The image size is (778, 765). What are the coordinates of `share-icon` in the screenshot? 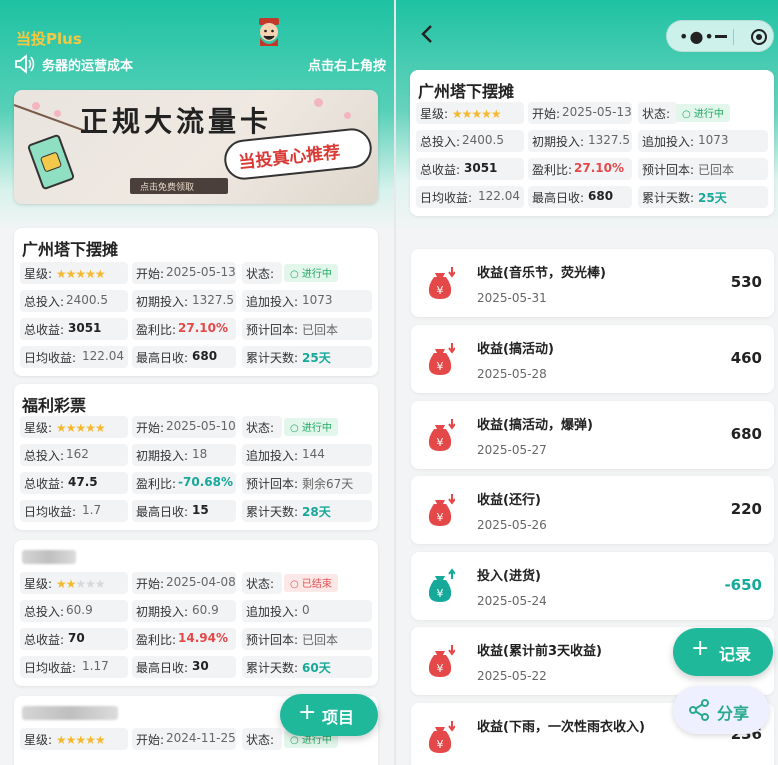 It's located at (699, 710).